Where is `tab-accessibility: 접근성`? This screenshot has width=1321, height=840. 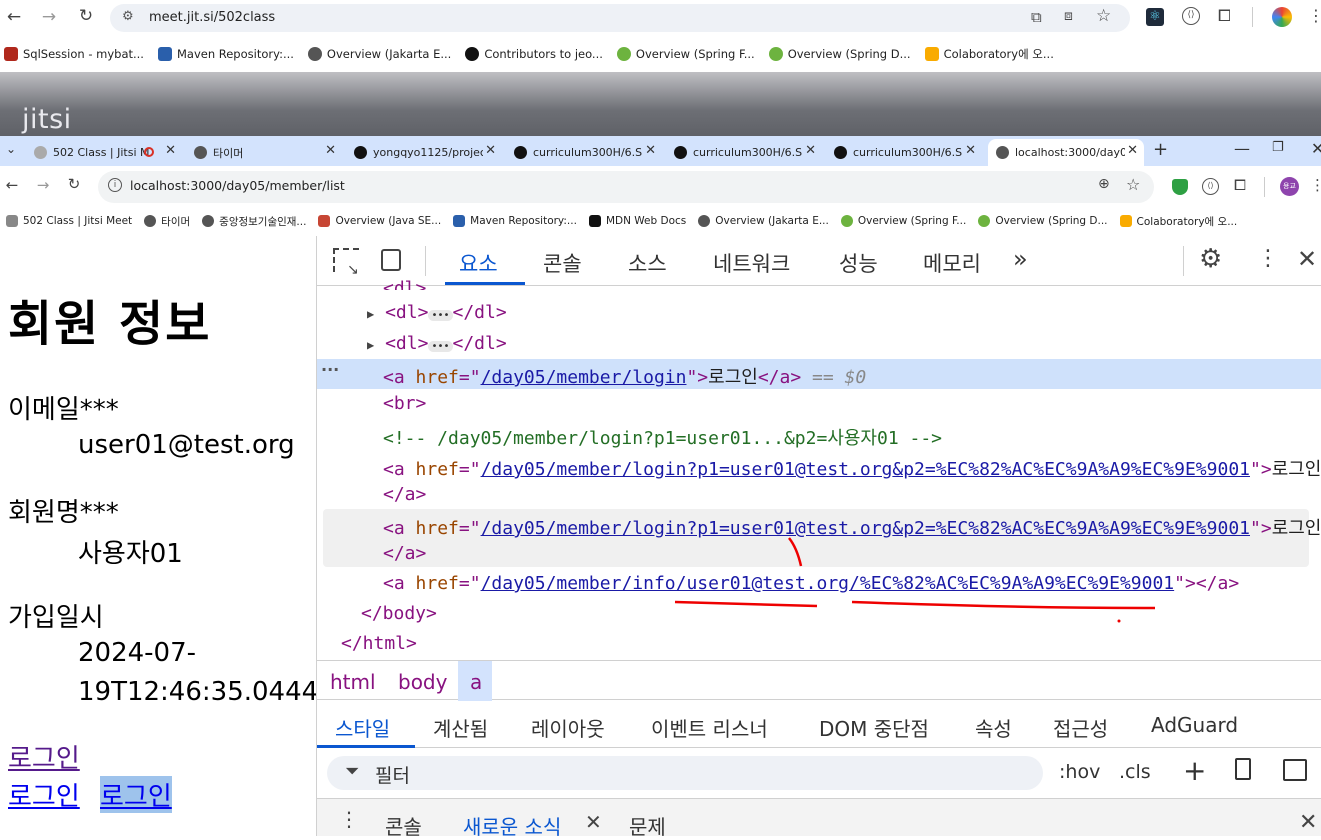 tab-accessibility: 접근성 is located at coordinates (1080, 727).